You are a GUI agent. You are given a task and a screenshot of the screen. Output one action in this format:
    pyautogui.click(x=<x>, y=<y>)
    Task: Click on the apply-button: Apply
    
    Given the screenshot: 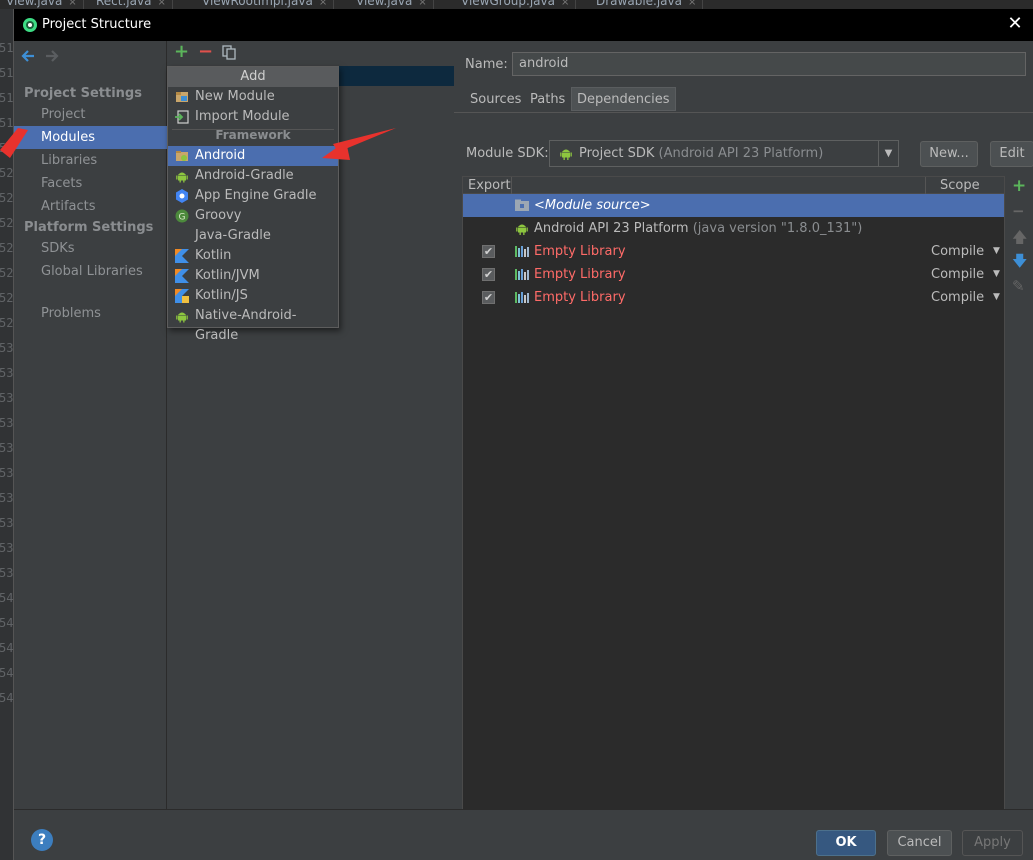 What is the action you would take?
    pyautogui.click(x=992, y=843)
    